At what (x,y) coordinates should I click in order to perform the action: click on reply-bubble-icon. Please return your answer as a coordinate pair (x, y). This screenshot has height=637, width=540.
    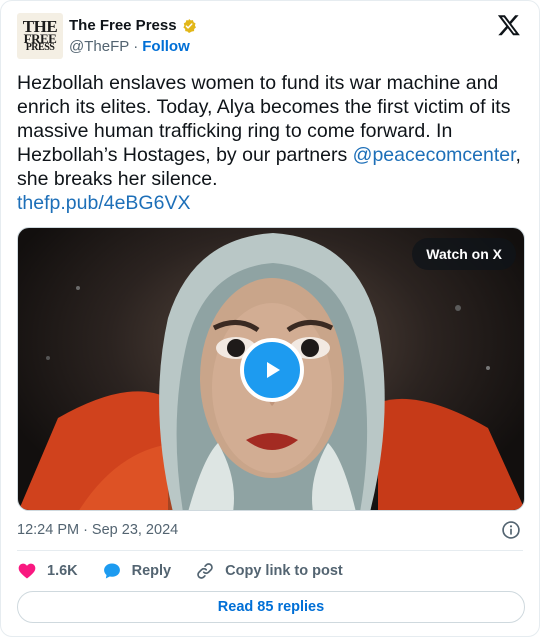
    Looking at the image, I should click on (111, 571).